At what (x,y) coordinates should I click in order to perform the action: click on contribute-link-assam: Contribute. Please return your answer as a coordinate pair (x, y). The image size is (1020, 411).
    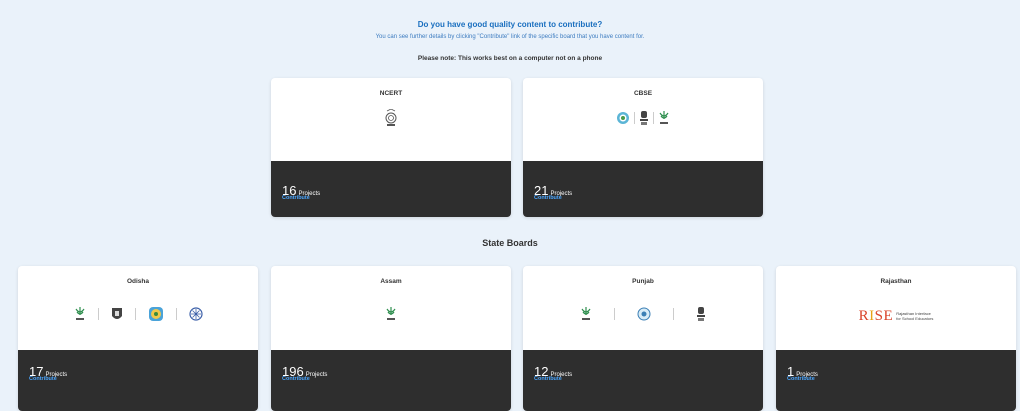
    Looking at the image, I should click on (296, 379).